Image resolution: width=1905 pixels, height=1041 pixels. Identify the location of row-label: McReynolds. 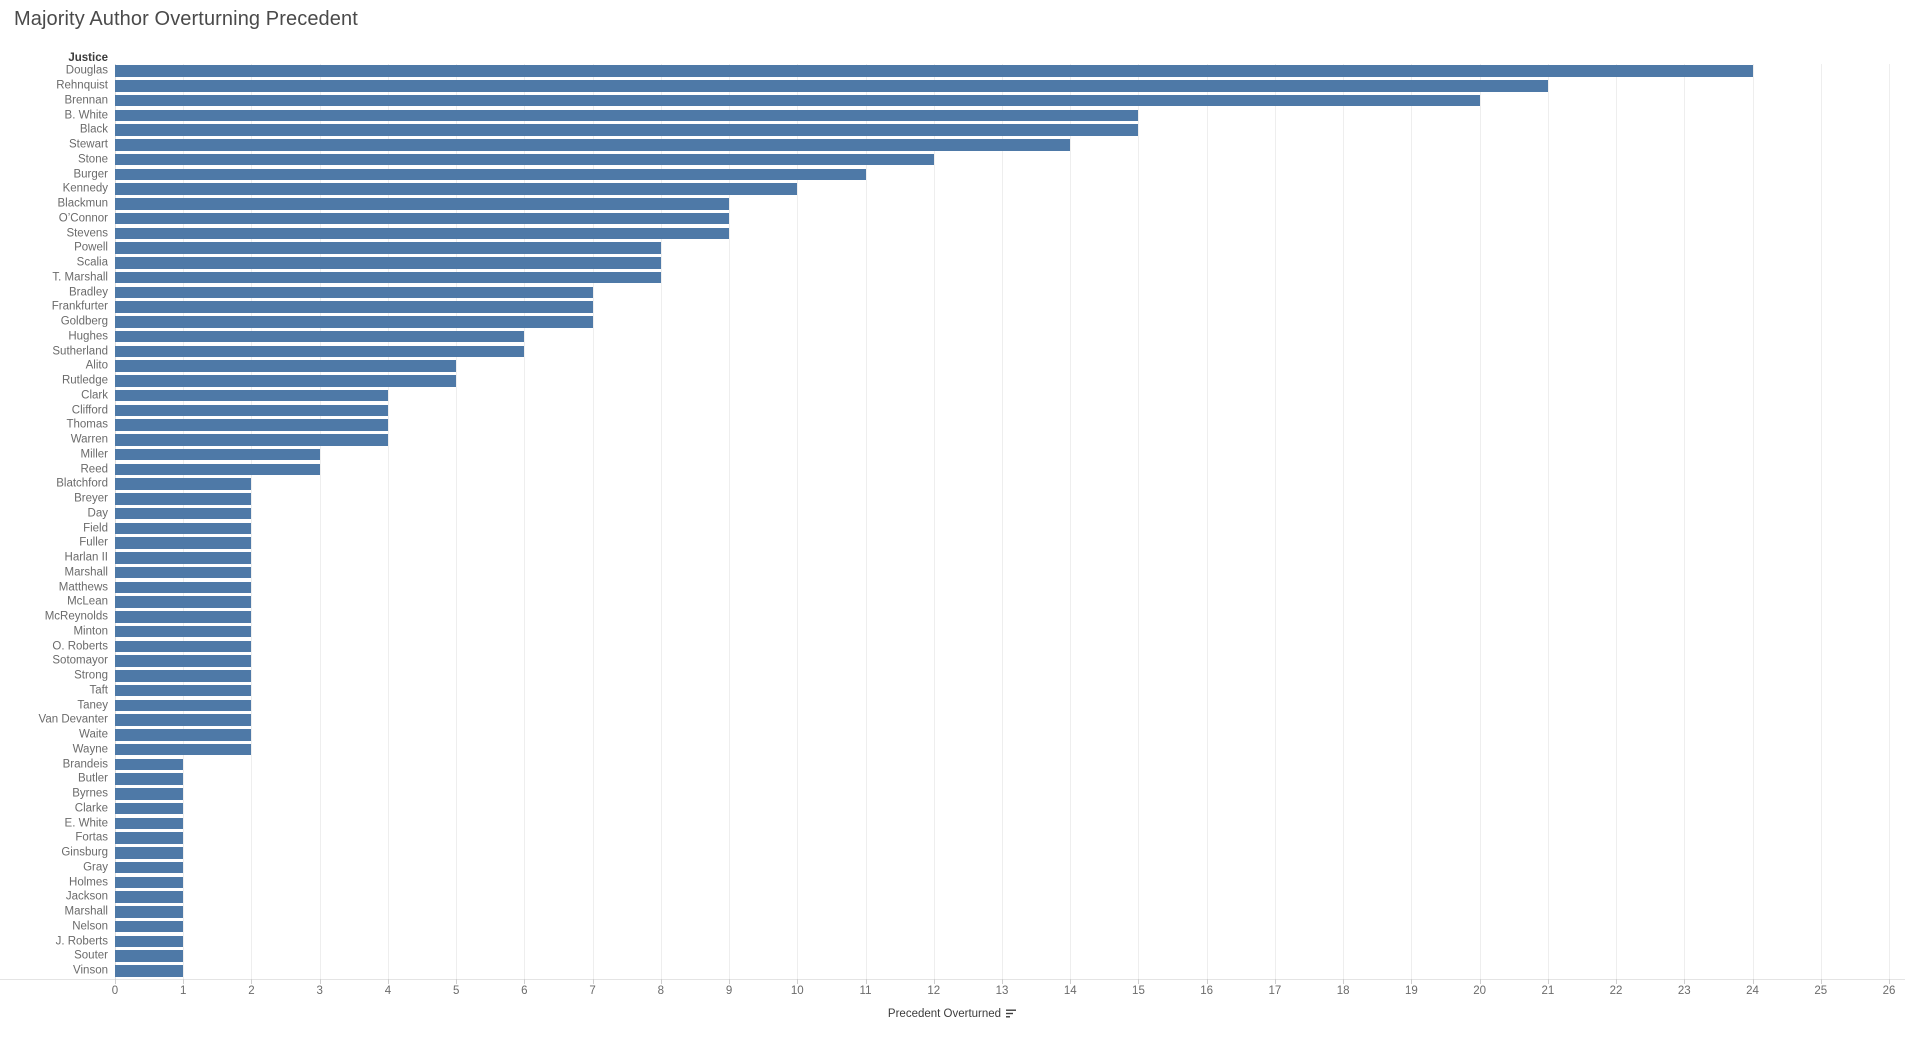
(76, 617).